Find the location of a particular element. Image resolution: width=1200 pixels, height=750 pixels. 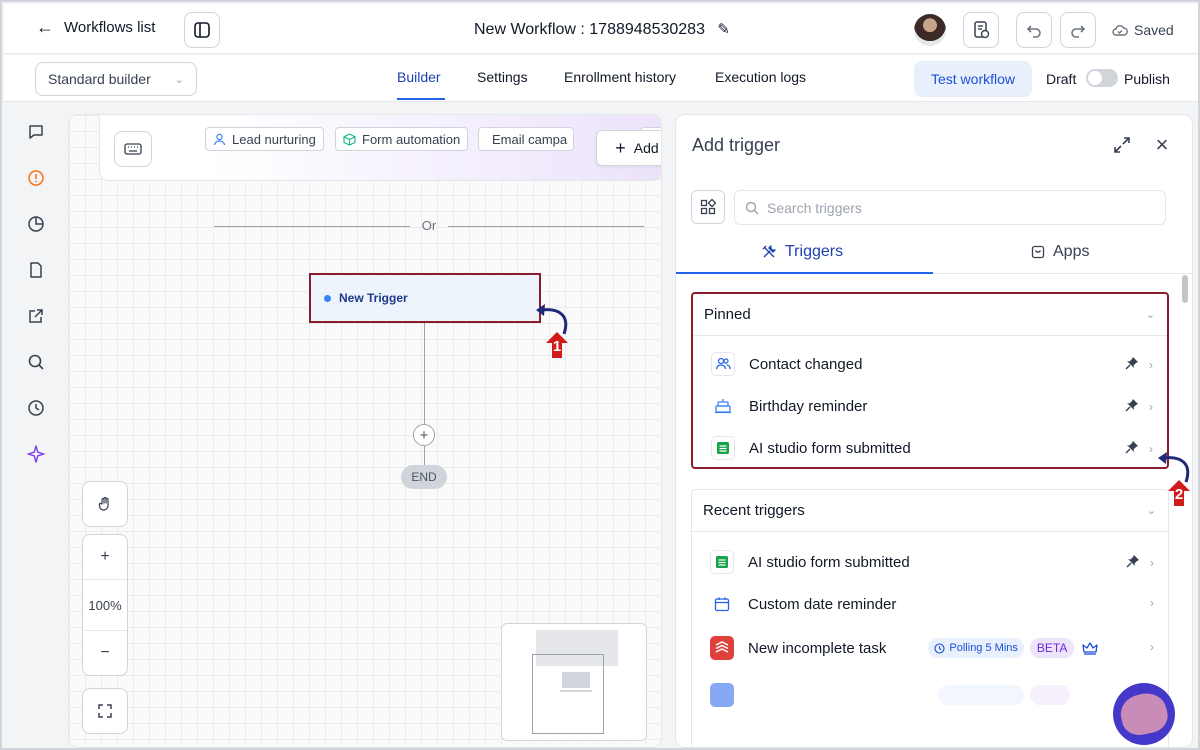

tab-apps: Apps is located at coordinates (1060, 252).